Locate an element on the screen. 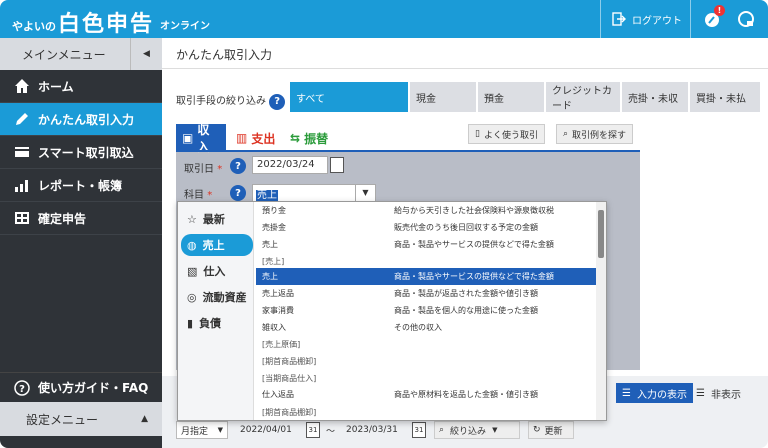 This screenshot has width=768, height=448. sidebar-item-tax-return: 確定申告 is located at coordinates (81, 218).